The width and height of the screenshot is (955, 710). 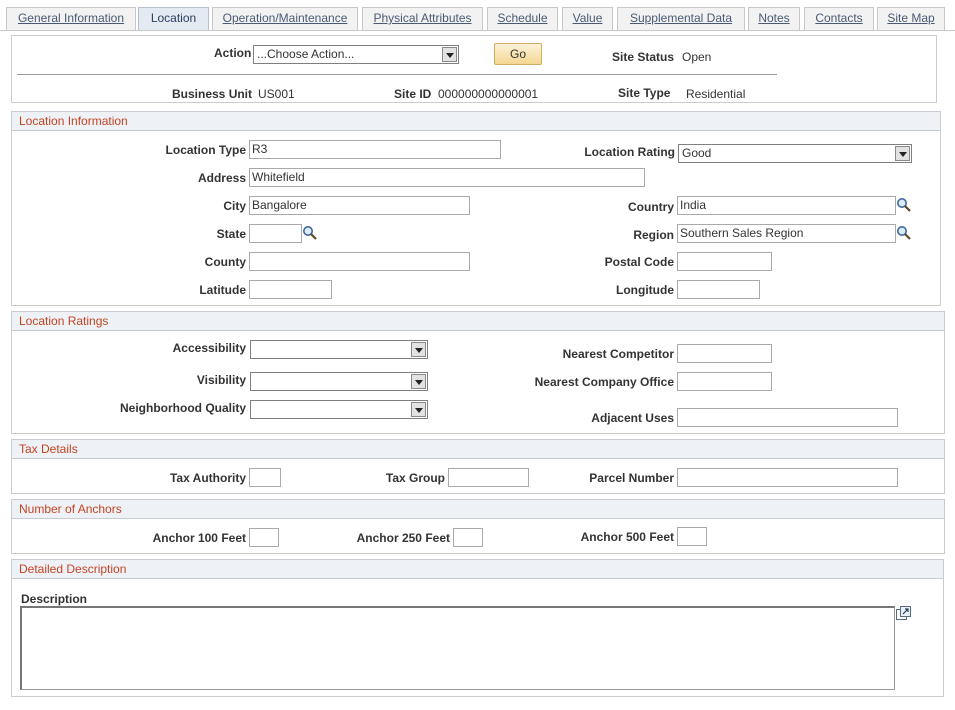 What do you see at coordinates (359, 261) in the screenshot?
I see `county-input` at bounding box center [359, 261].